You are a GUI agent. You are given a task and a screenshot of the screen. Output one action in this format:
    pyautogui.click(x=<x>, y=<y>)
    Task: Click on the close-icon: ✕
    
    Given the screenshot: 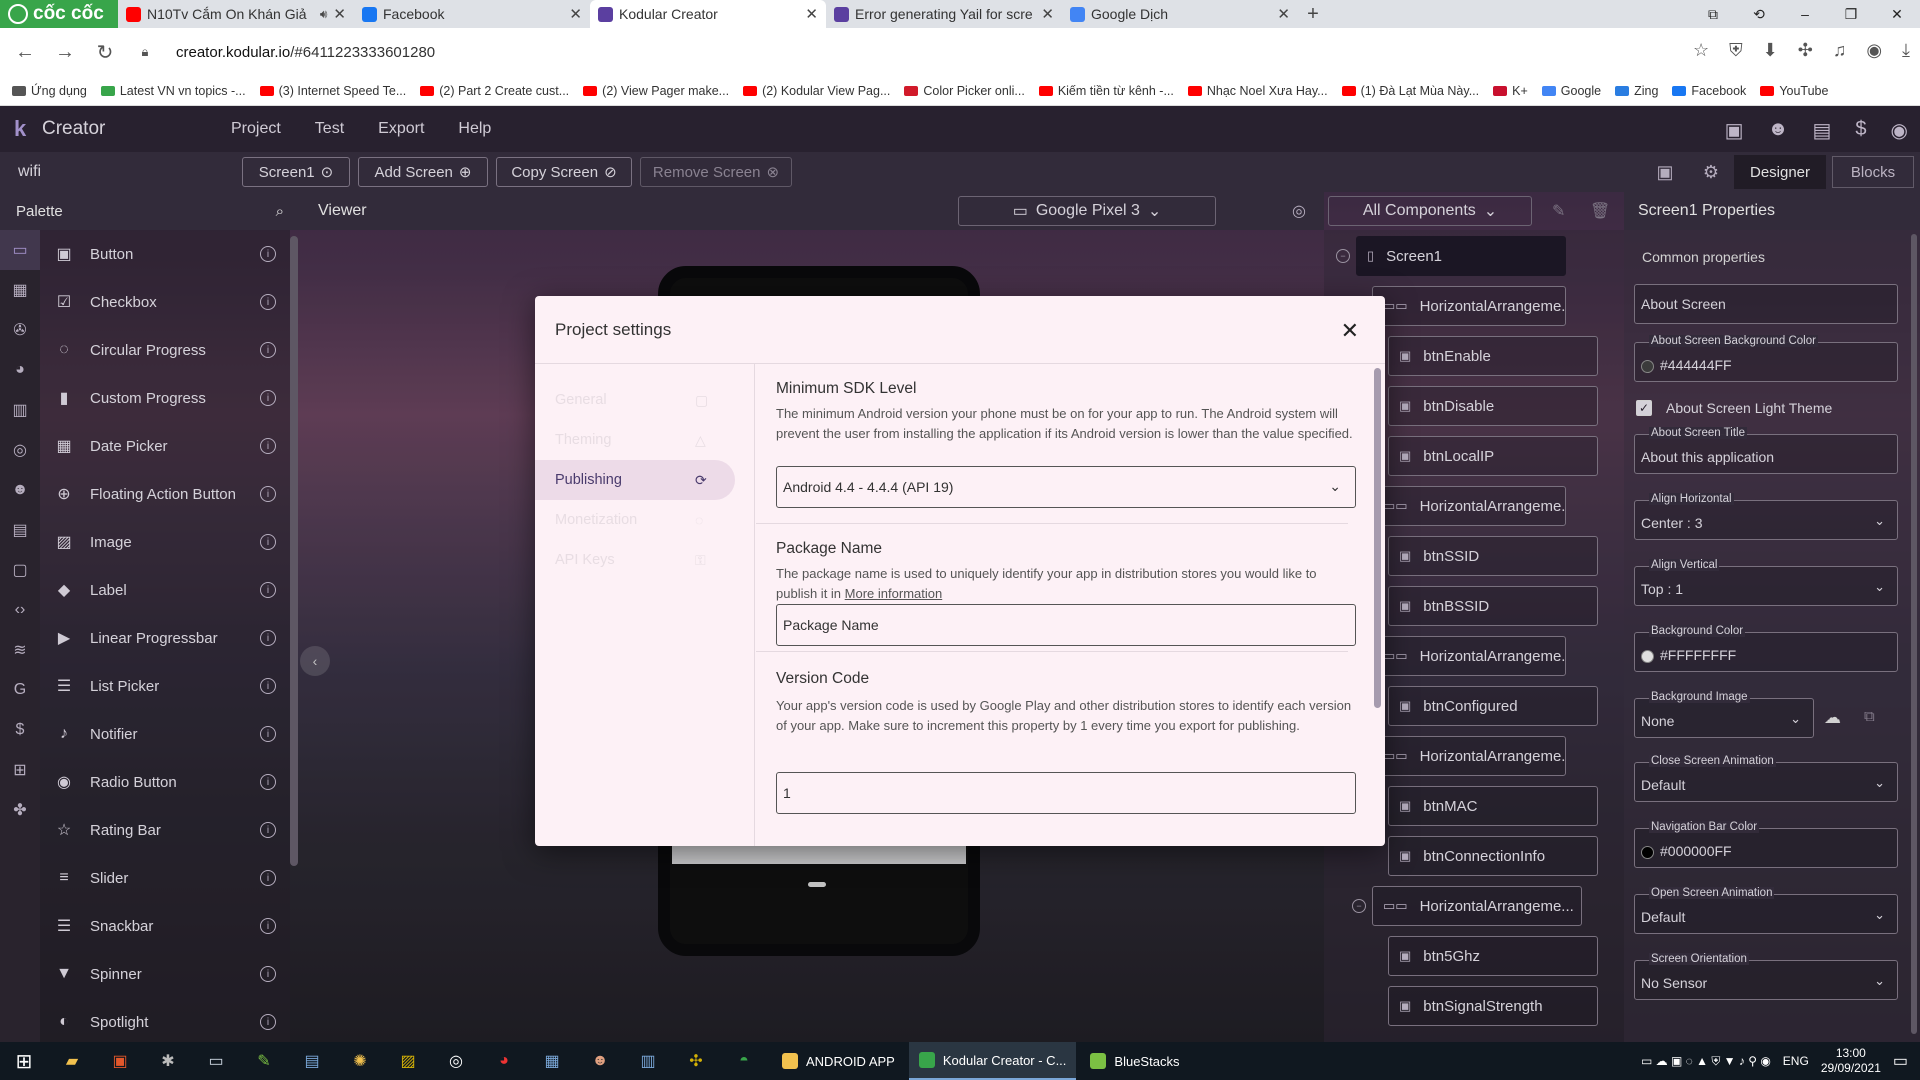 What is the action you would take?
    pyautogui.click(x=1350, y=331)
    